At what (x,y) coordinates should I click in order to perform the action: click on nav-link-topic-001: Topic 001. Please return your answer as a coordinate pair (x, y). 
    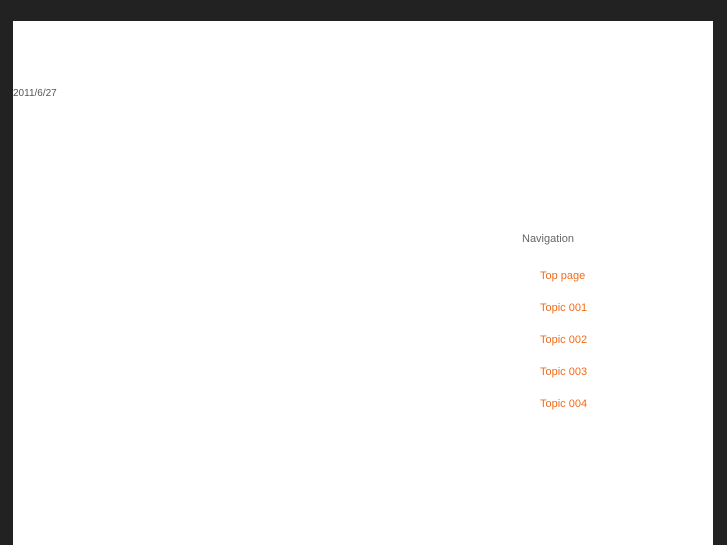
    Looking at the image, I should click on (563, 308).